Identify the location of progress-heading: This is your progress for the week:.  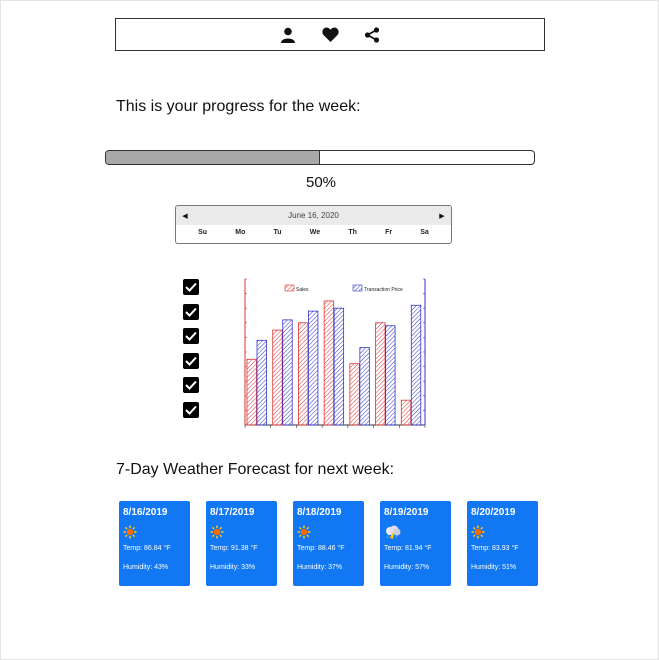
(238, 106).